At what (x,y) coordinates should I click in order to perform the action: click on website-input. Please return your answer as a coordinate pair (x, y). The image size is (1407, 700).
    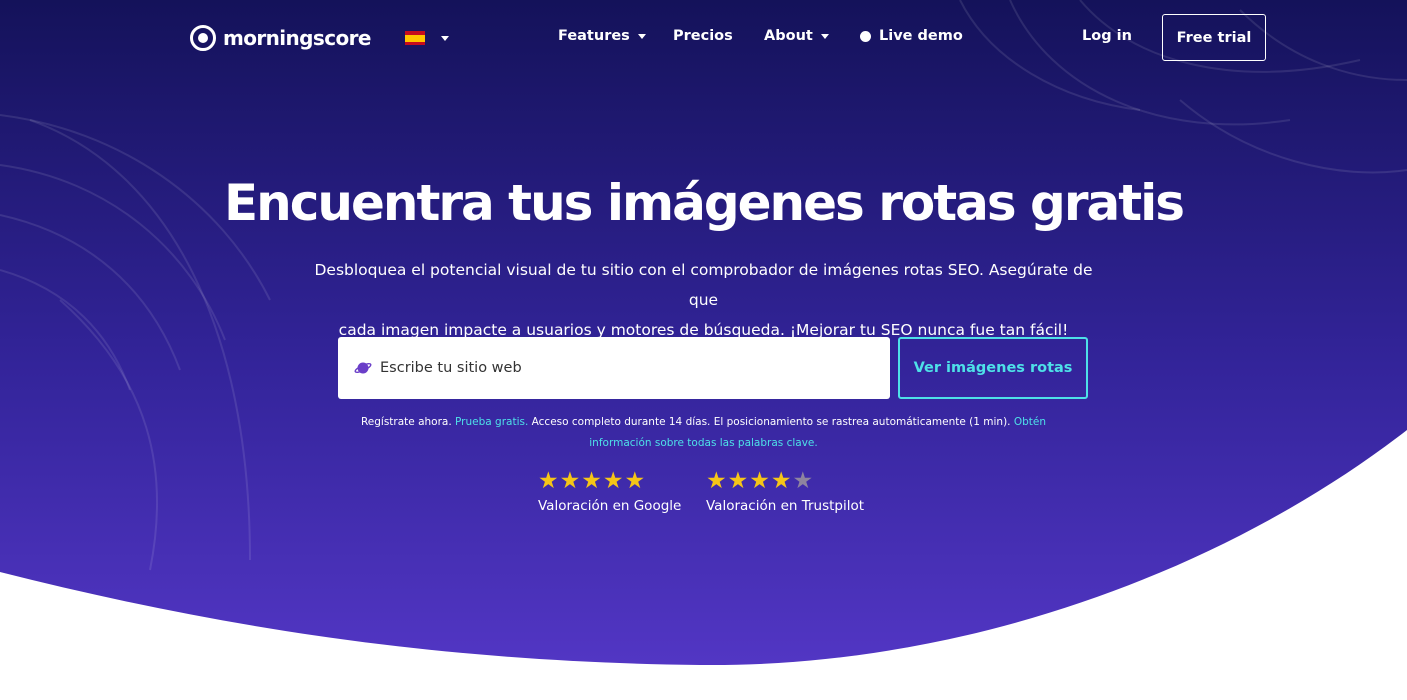
    Looking at the image, I should click on (620, 368).